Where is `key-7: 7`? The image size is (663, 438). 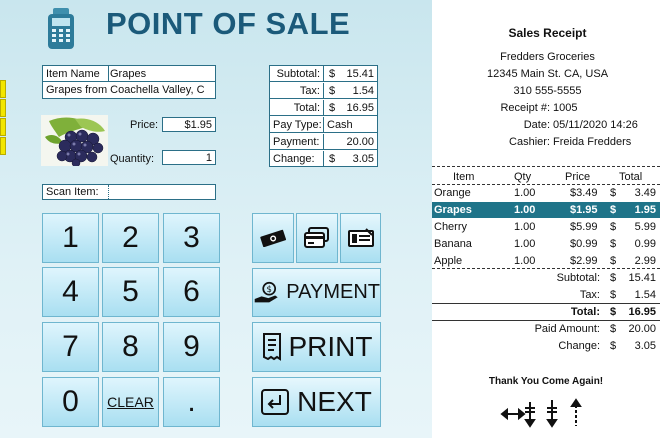 key-7: 7 is located at coordinates (70, 347).